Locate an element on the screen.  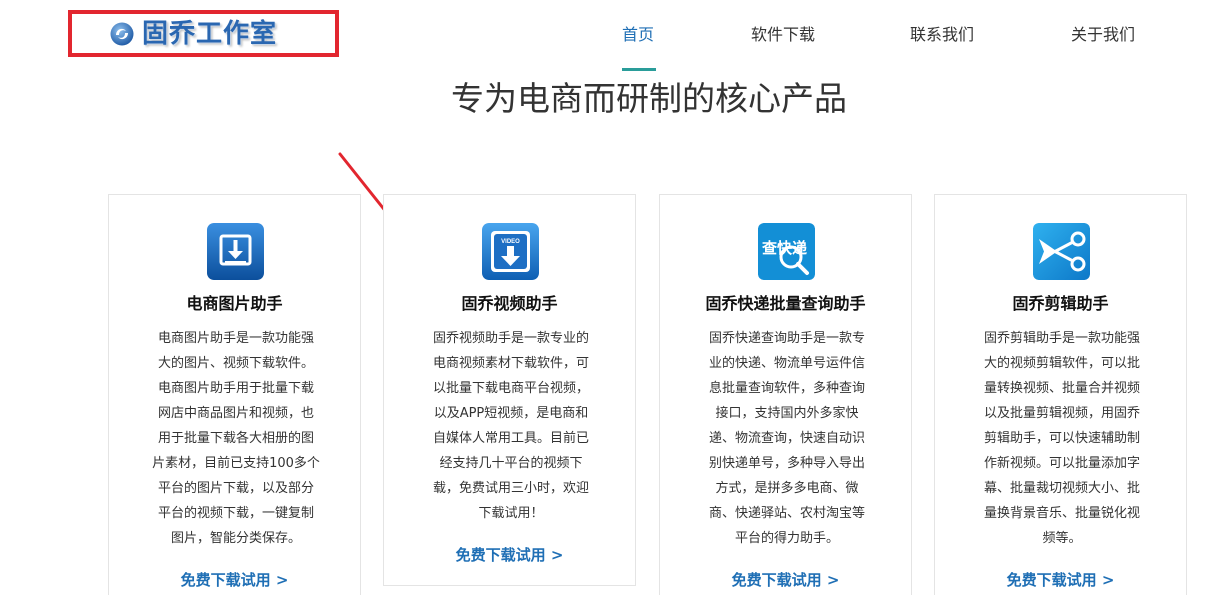
nav-about-us: 关于我们 is located at coordinates (1103, 35).